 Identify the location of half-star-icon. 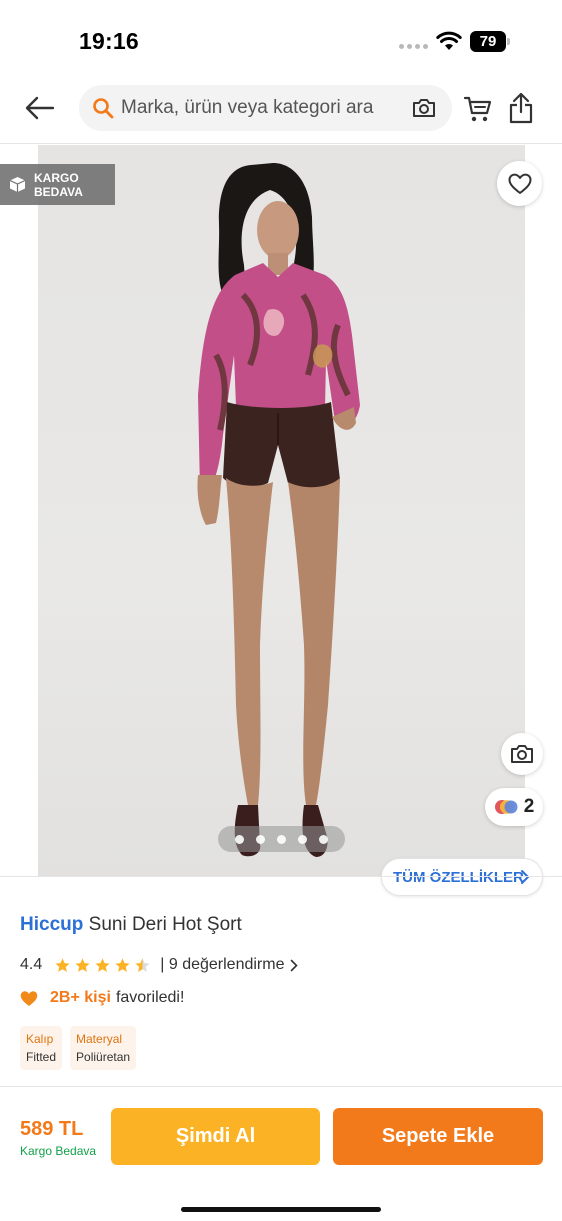
(142, 964).